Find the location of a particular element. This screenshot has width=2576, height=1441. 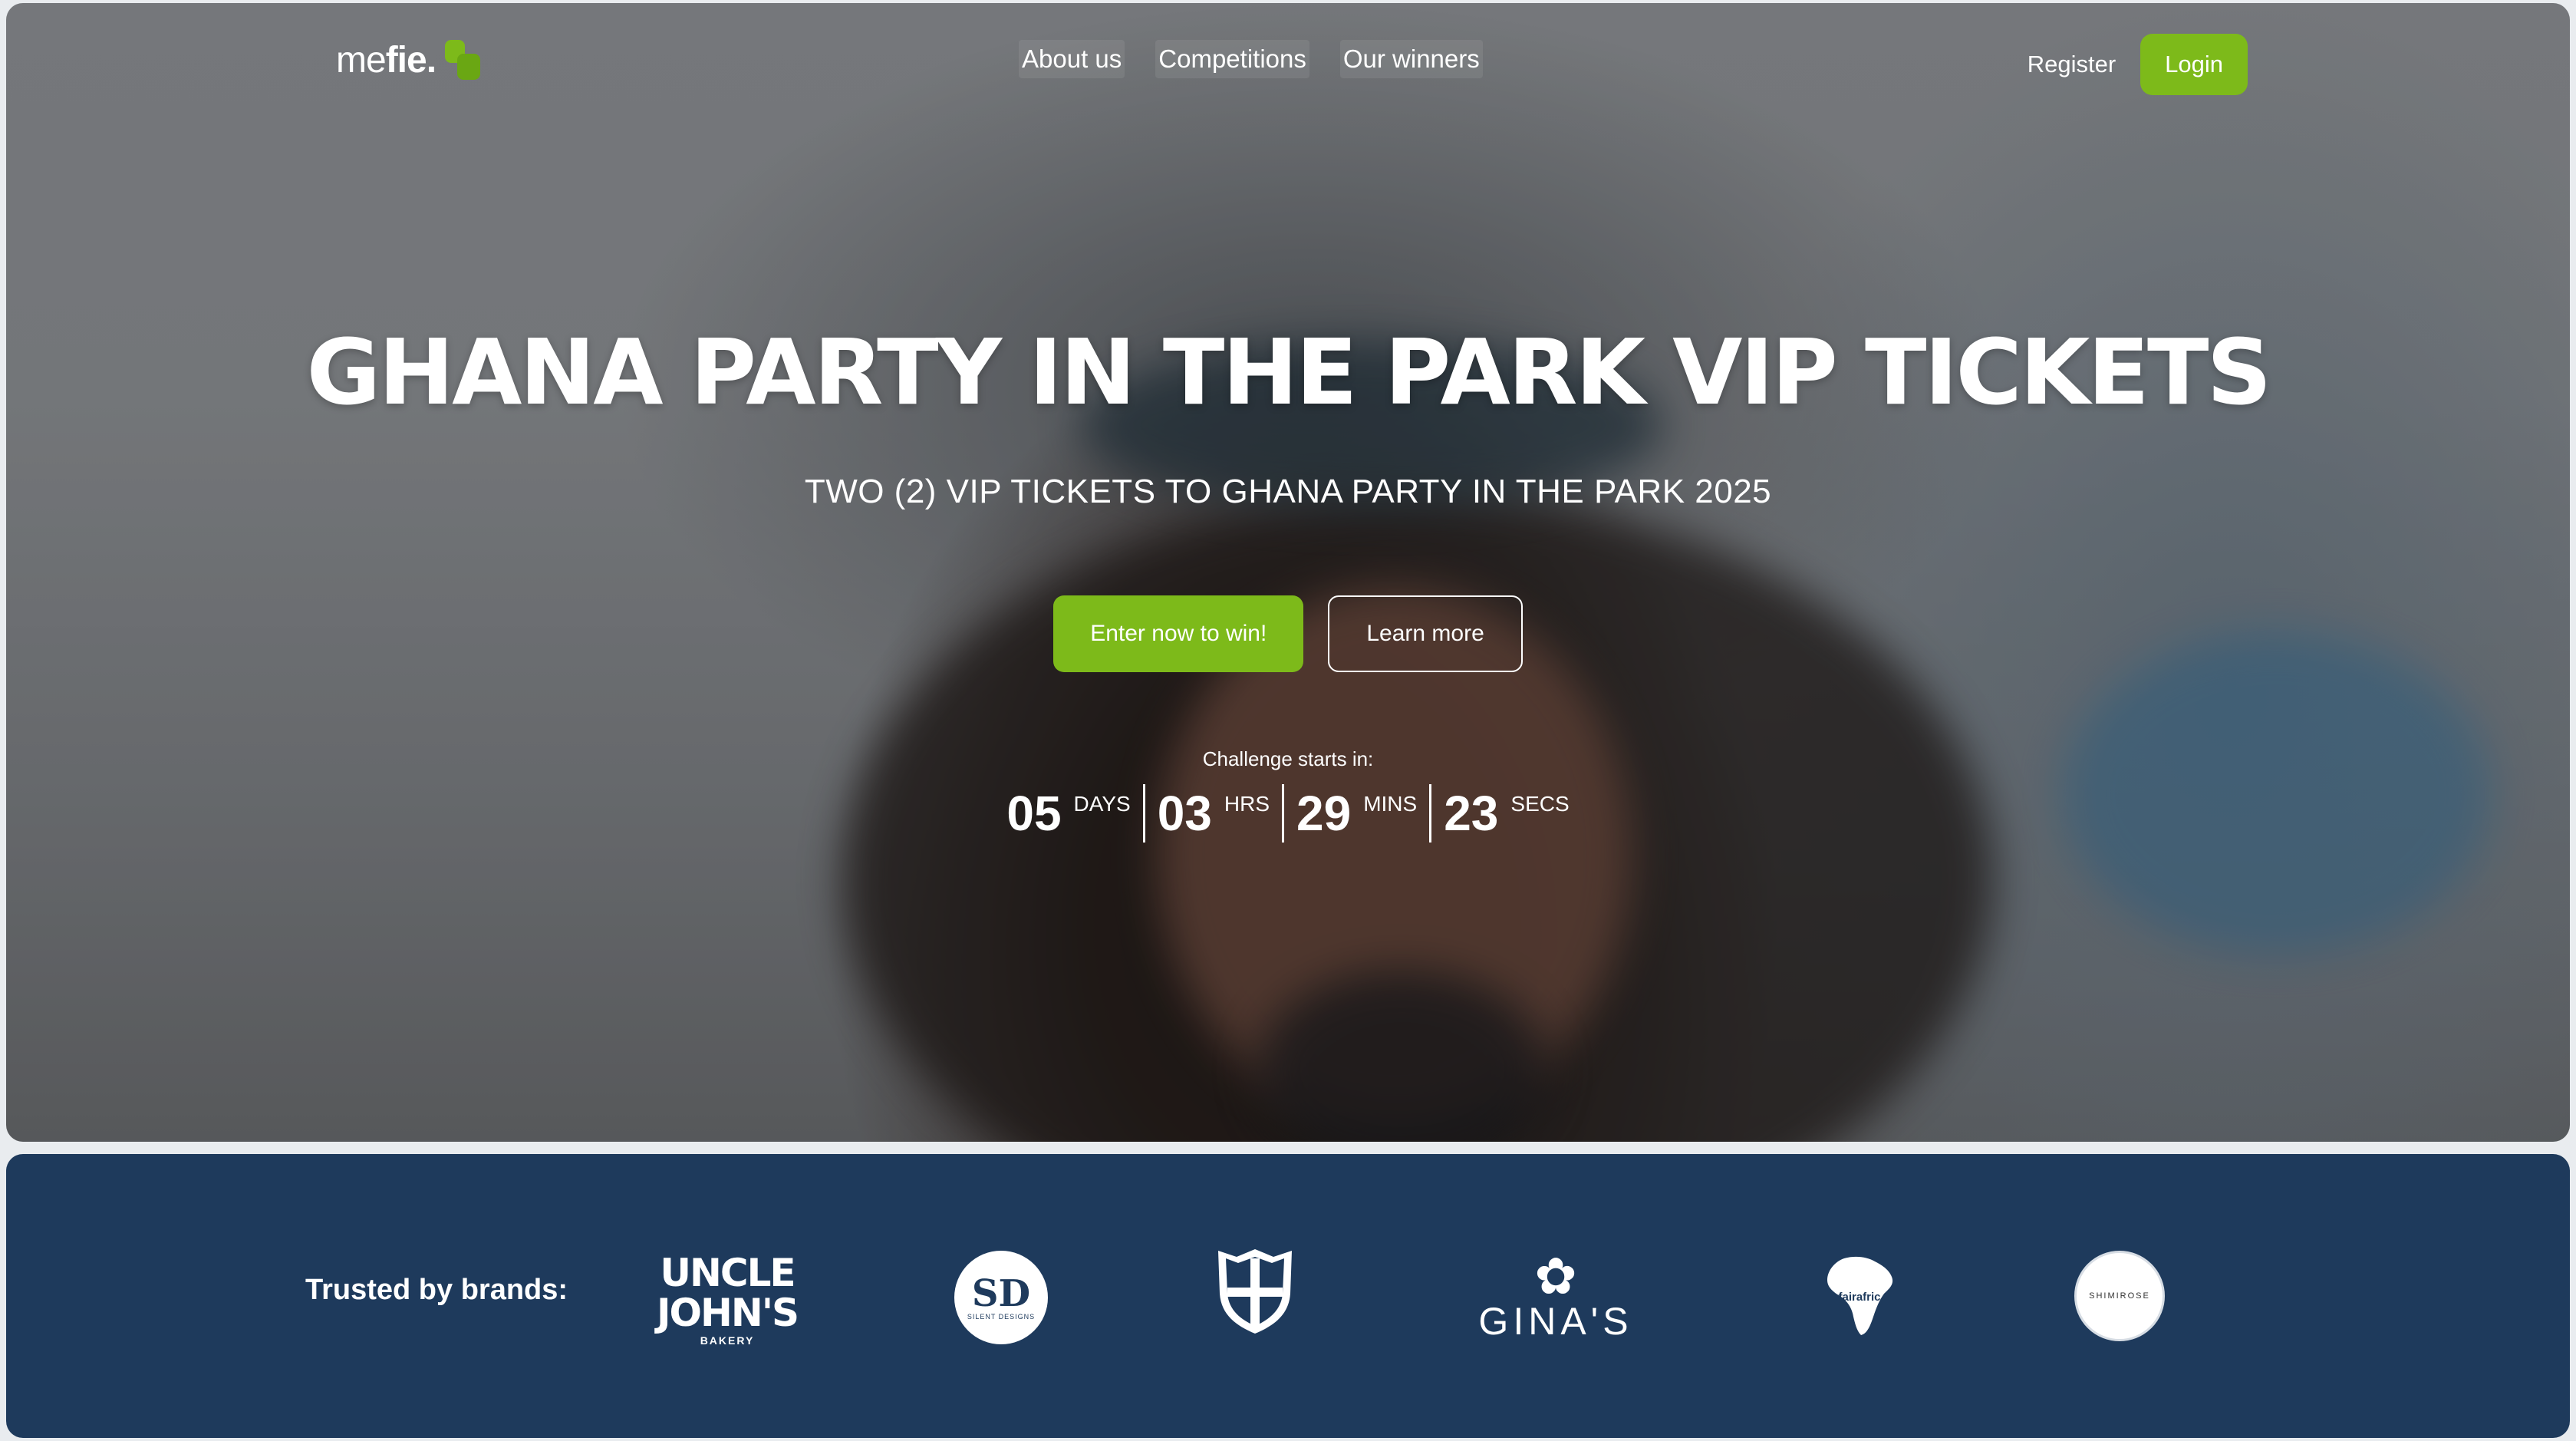

countdown-label: Challenge starts in: is located at coordinates (1288, 758).